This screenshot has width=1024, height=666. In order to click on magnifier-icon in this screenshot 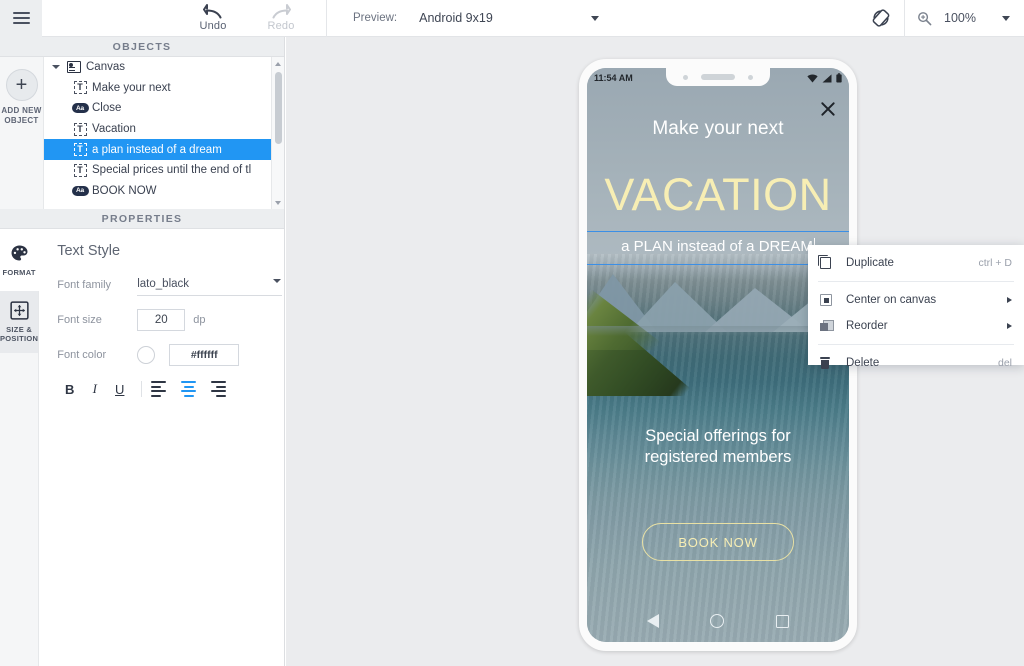, I will do `click(925, 18)`.